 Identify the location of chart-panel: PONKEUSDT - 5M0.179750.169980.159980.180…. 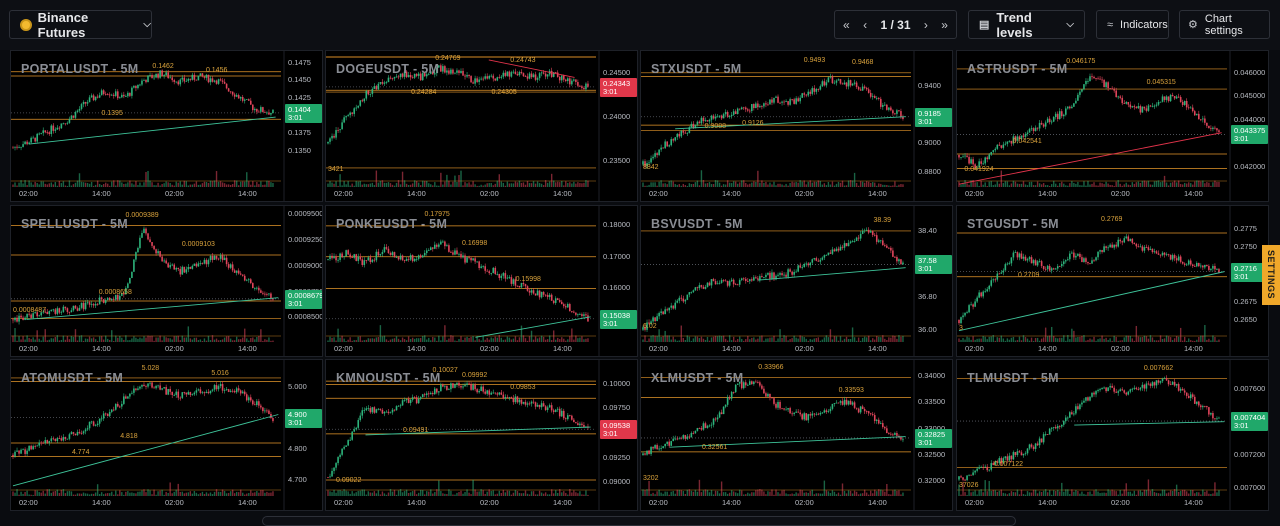
(481, 281).